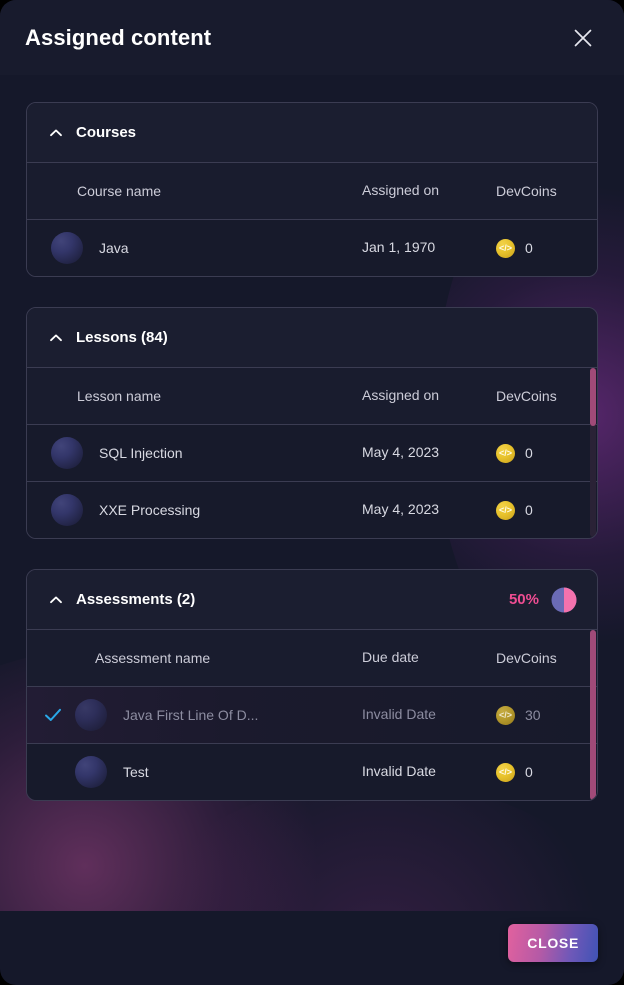  I want to click on courses-table-header-row: Course name Assigned on DevCoins, so click(312, 190).